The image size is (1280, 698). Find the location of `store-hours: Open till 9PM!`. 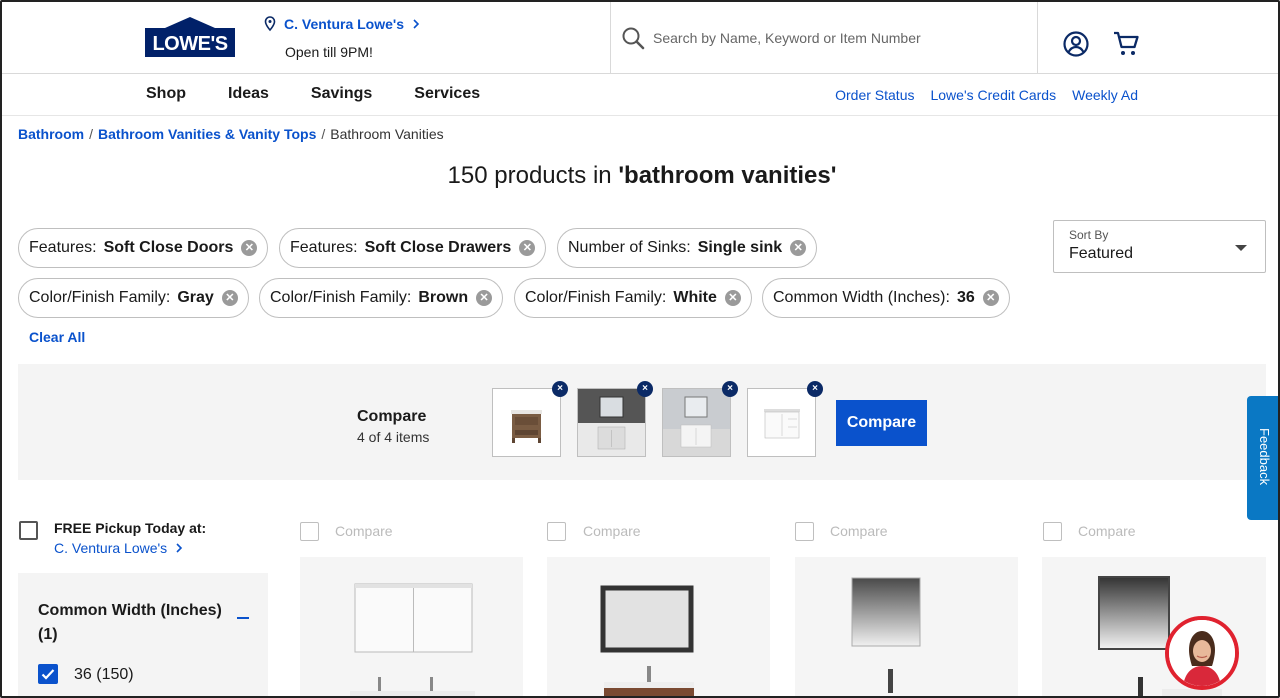

store-hours: Open till 9PM! is located at coordinates (329, 52).